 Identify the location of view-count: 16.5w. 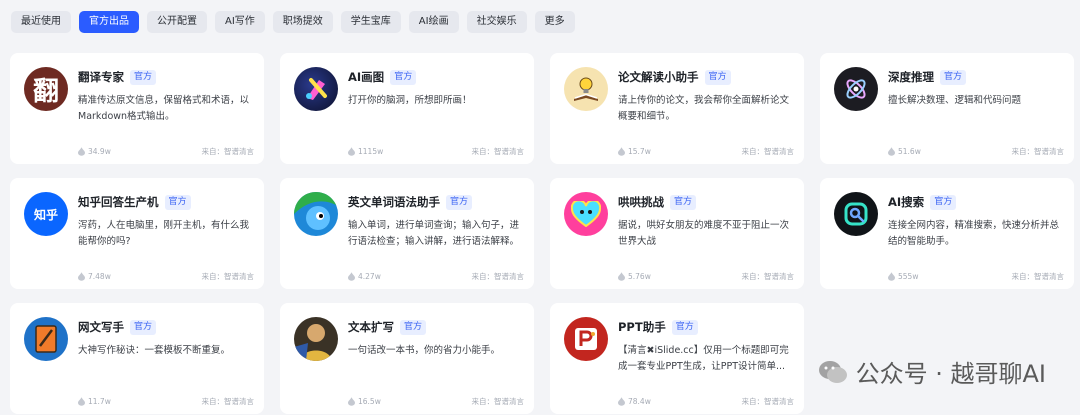
(369, 401).